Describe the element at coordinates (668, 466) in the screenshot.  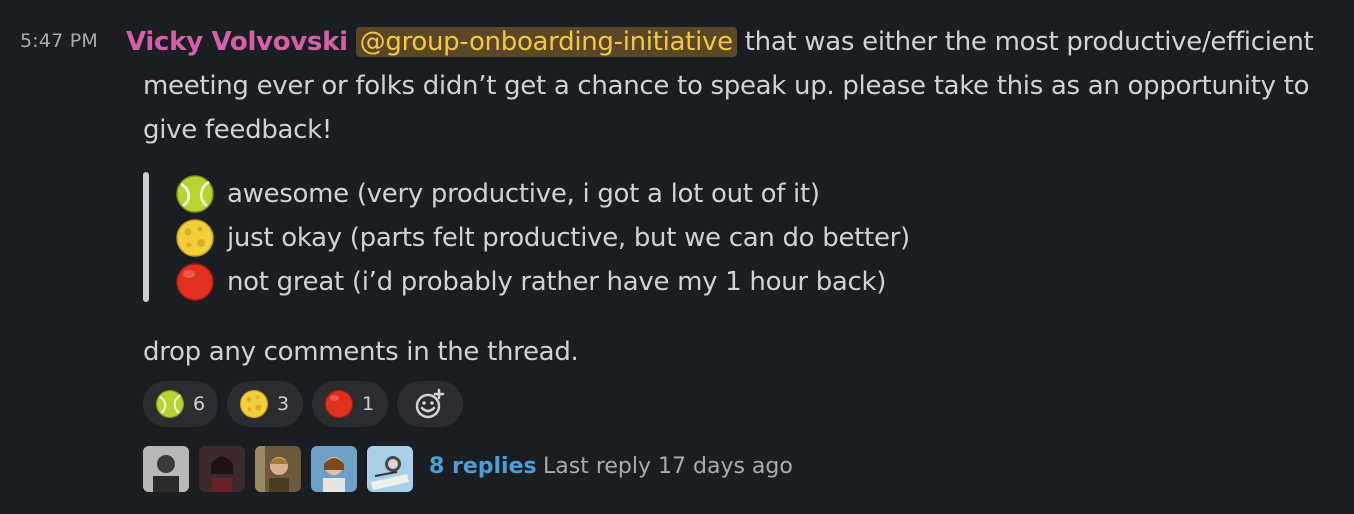
I see `last-reply-text: Last reply 17 days ago` at that location.